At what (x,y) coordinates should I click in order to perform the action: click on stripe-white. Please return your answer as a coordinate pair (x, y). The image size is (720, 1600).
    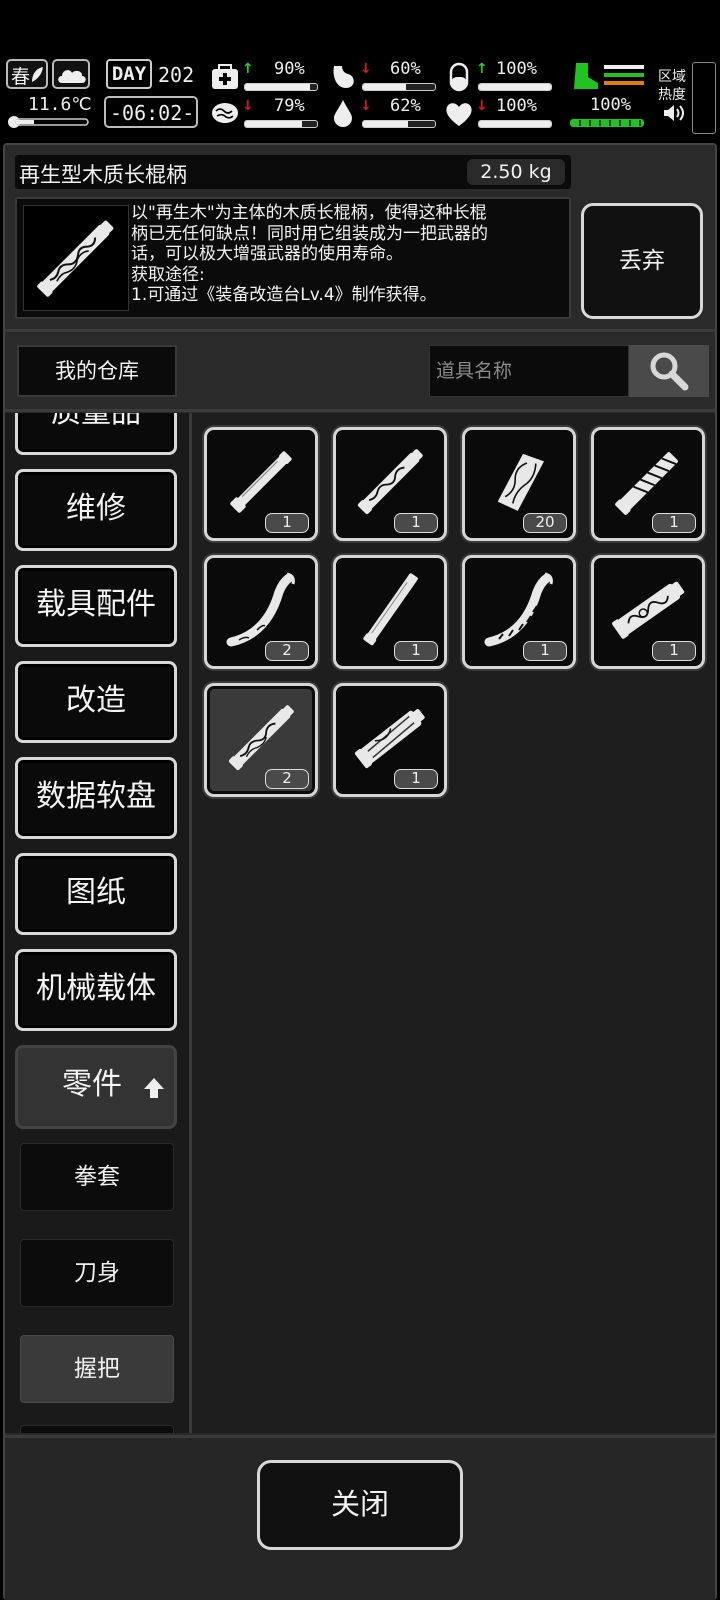
    Looking at the image, I should click on (624, 67).